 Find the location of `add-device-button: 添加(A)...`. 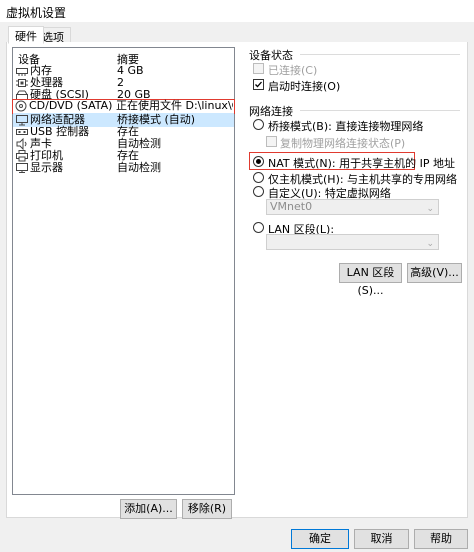

add-device-button: 添加(A)... is located at coordinates (148, 509).